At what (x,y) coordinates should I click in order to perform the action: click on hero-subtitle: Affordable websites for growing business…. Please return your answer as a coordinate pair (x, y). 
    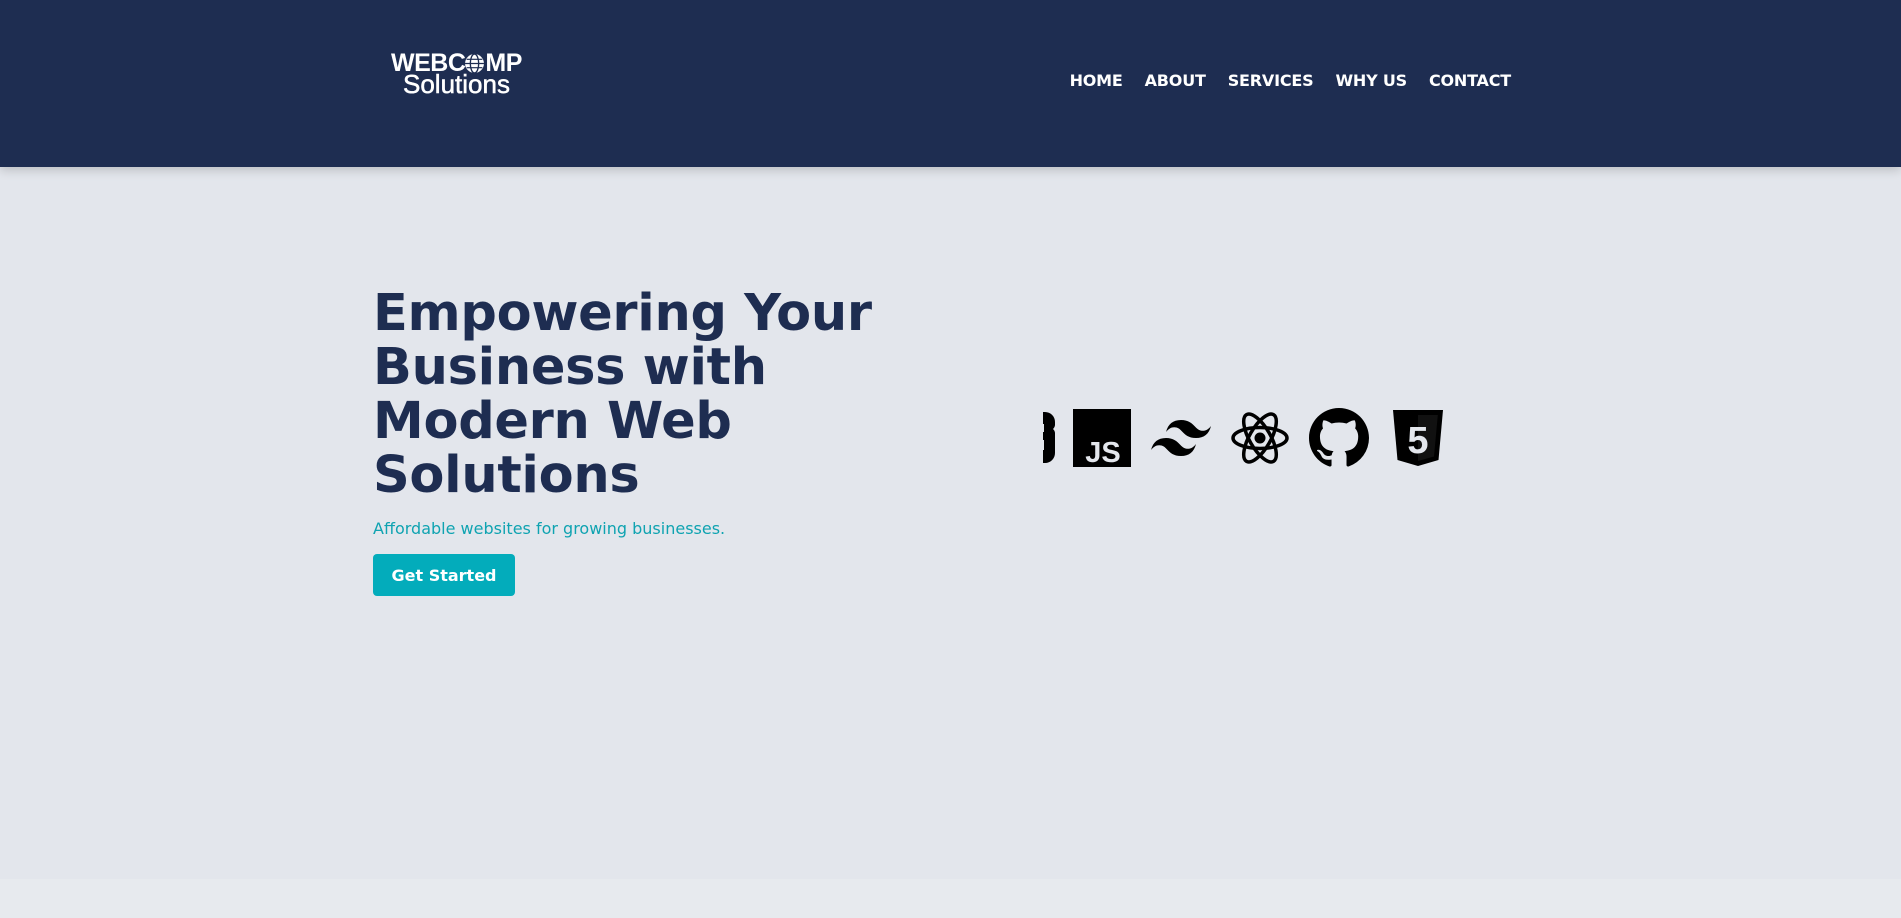
    Looking at the image, I should click on (549, 528).